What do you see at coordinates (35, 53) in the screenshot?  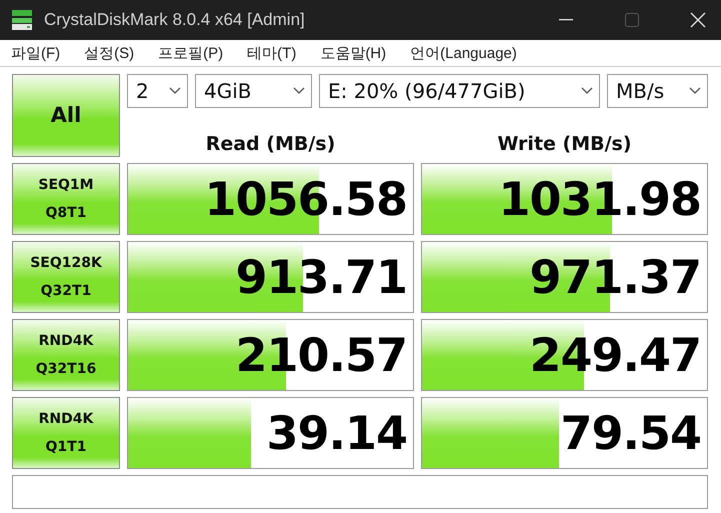 I see `menu-item: 파일(F)` at bounding box center [35, 53].